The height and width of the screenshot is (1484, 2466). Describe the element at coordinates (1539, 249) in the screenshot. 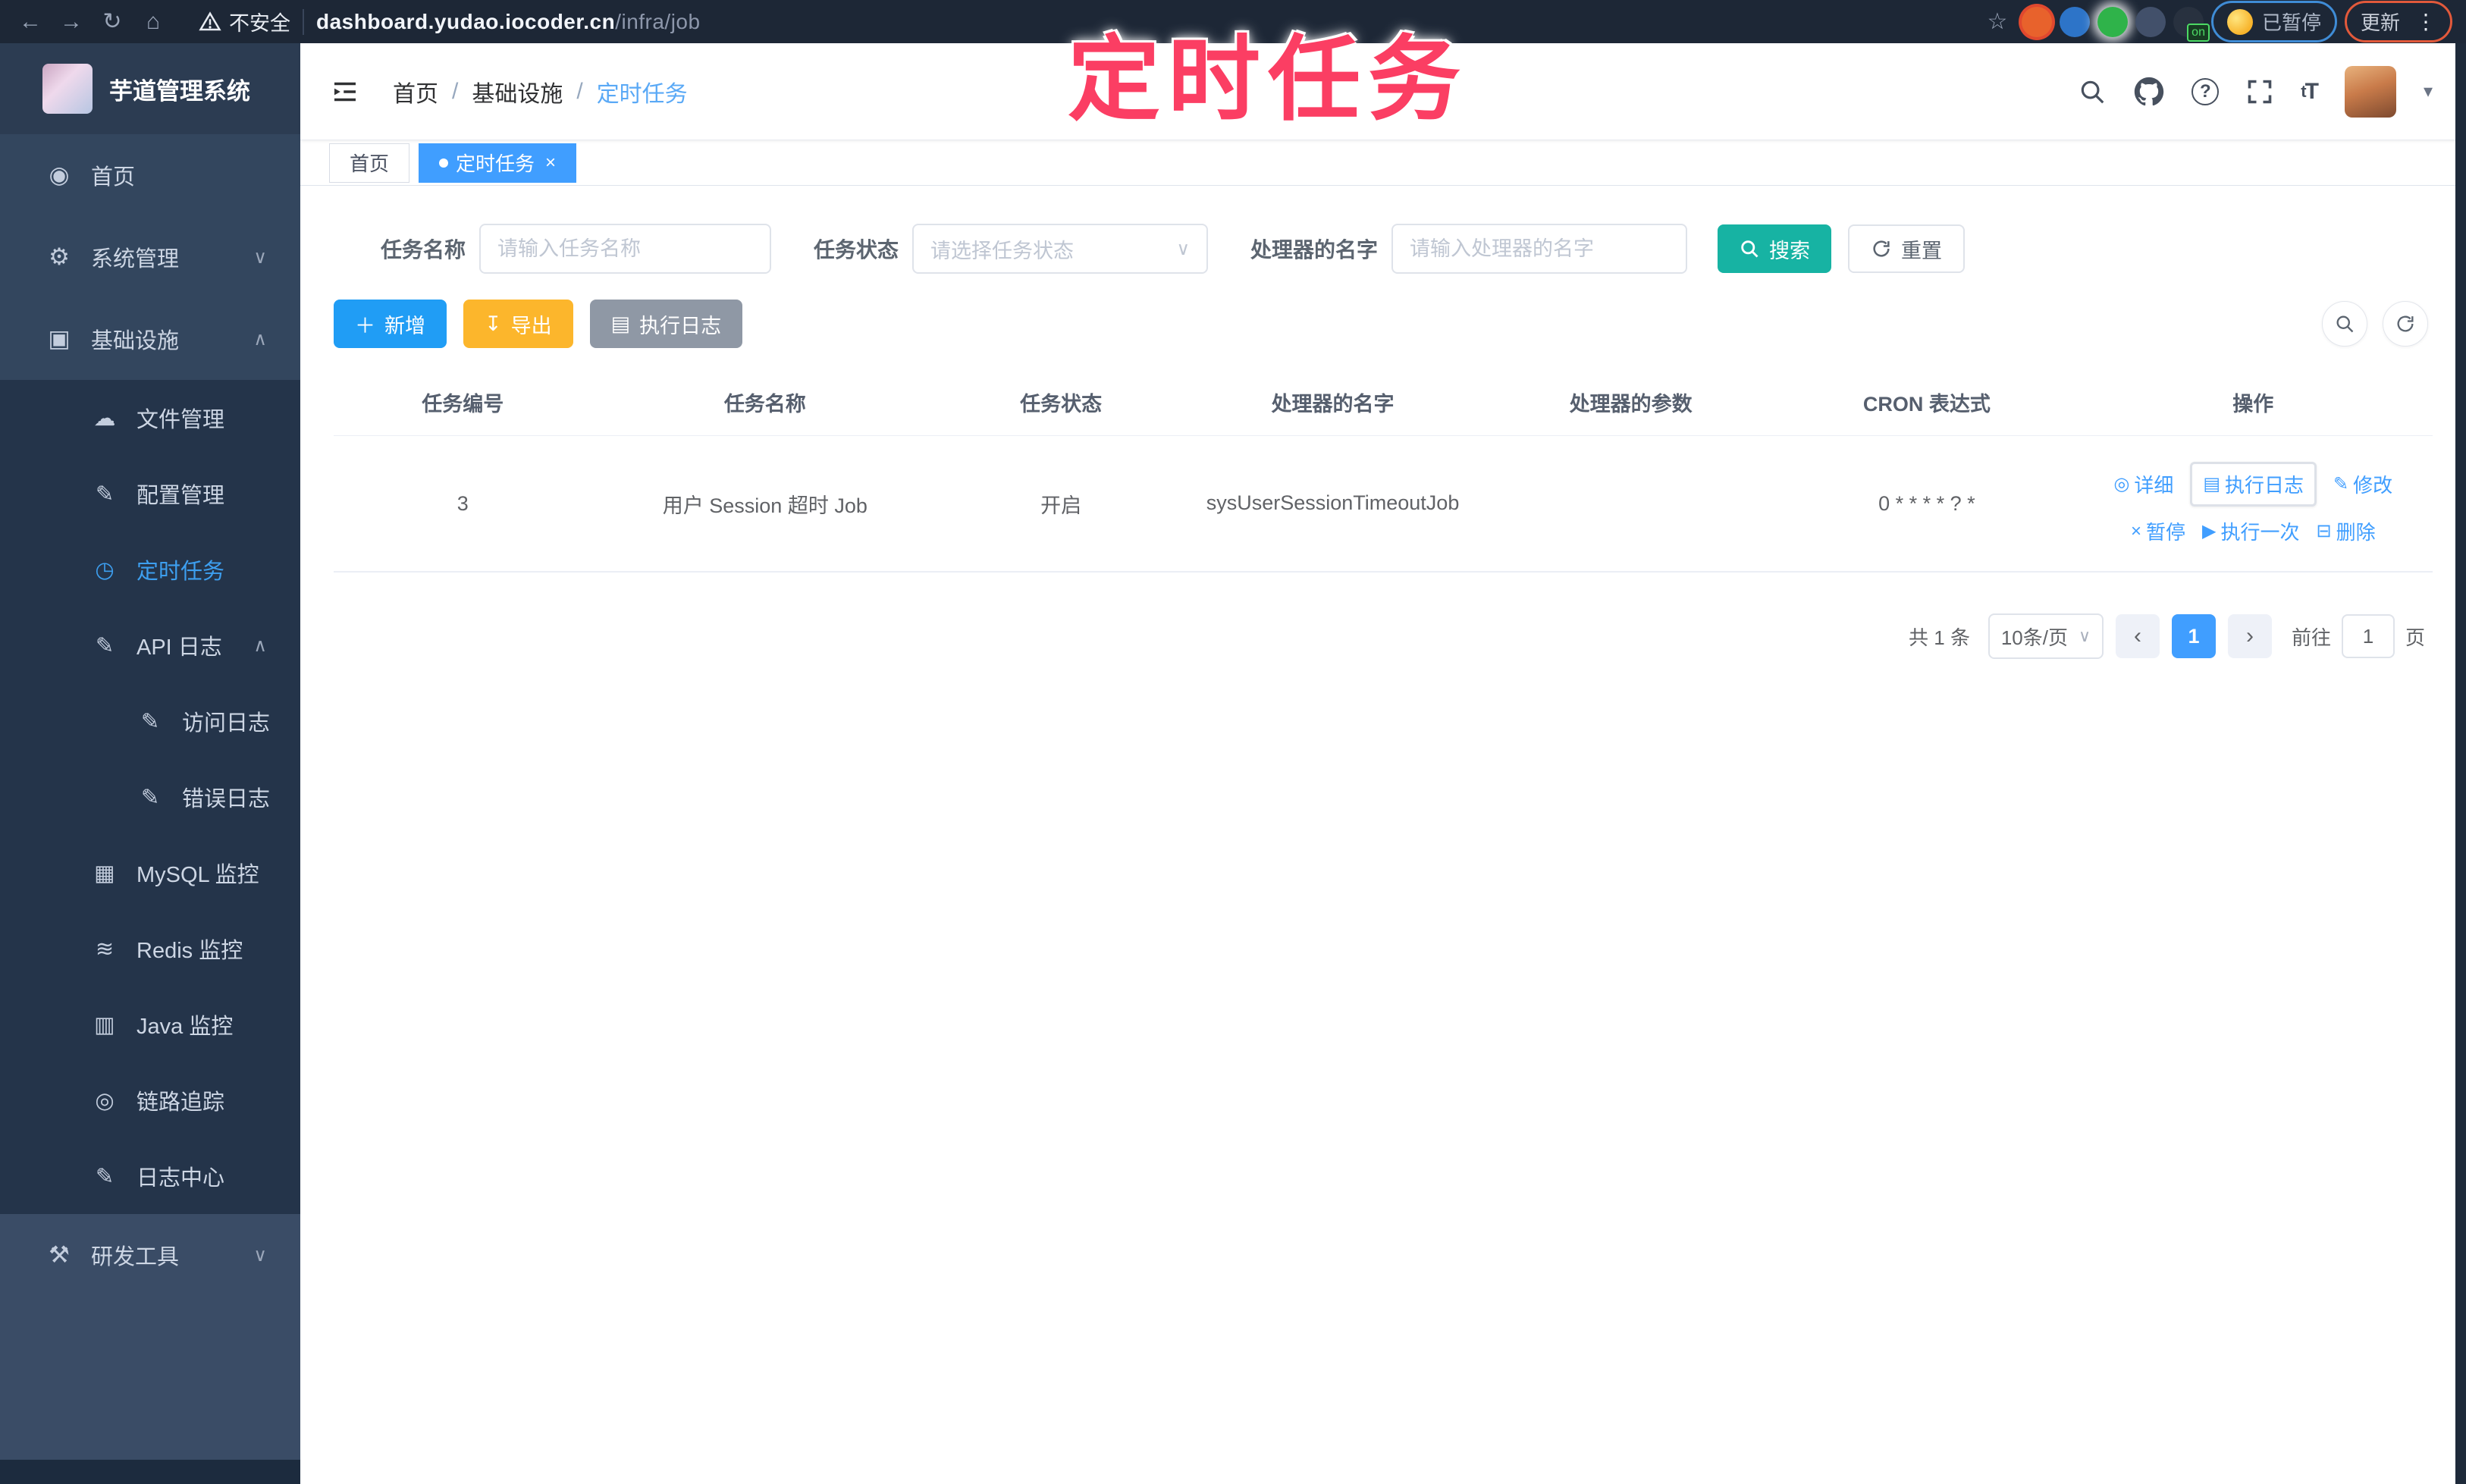

I see `handler-name-input` at that location.